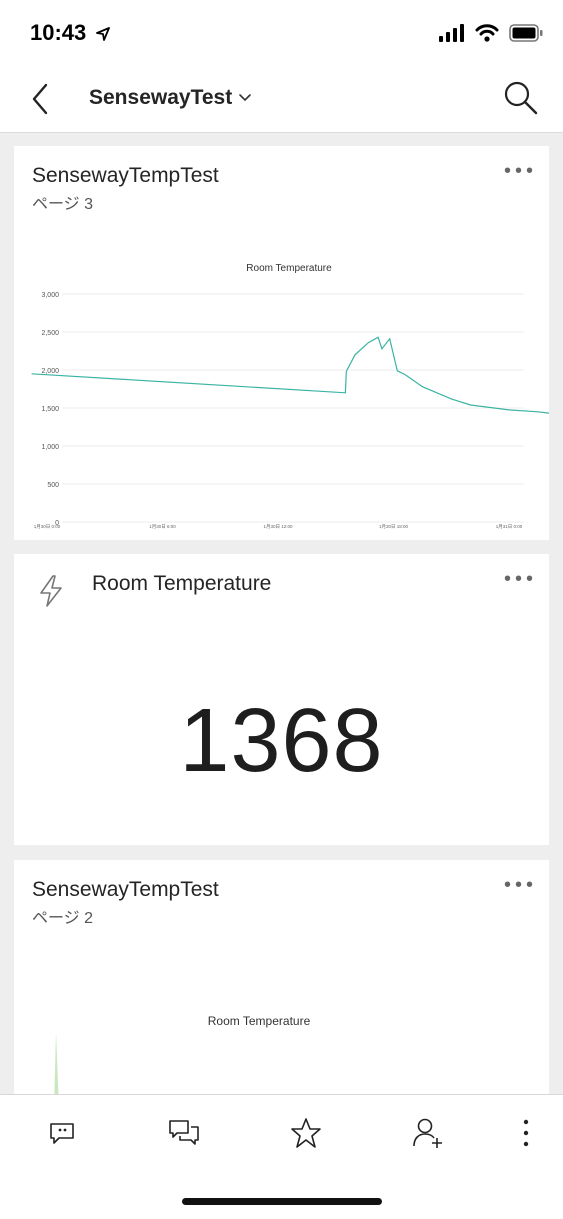  What do you see at coordinates (50, 371) in the screenshot?
I see `y-tick-label: 2,000` at bounding box center [50, 371].